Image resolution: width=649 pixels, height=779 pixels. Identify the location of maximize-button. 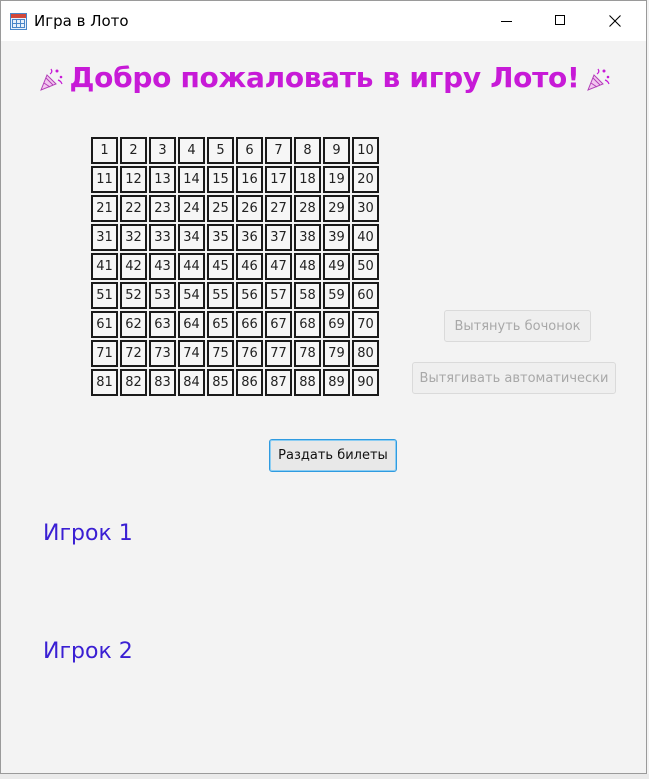
(561, 21).